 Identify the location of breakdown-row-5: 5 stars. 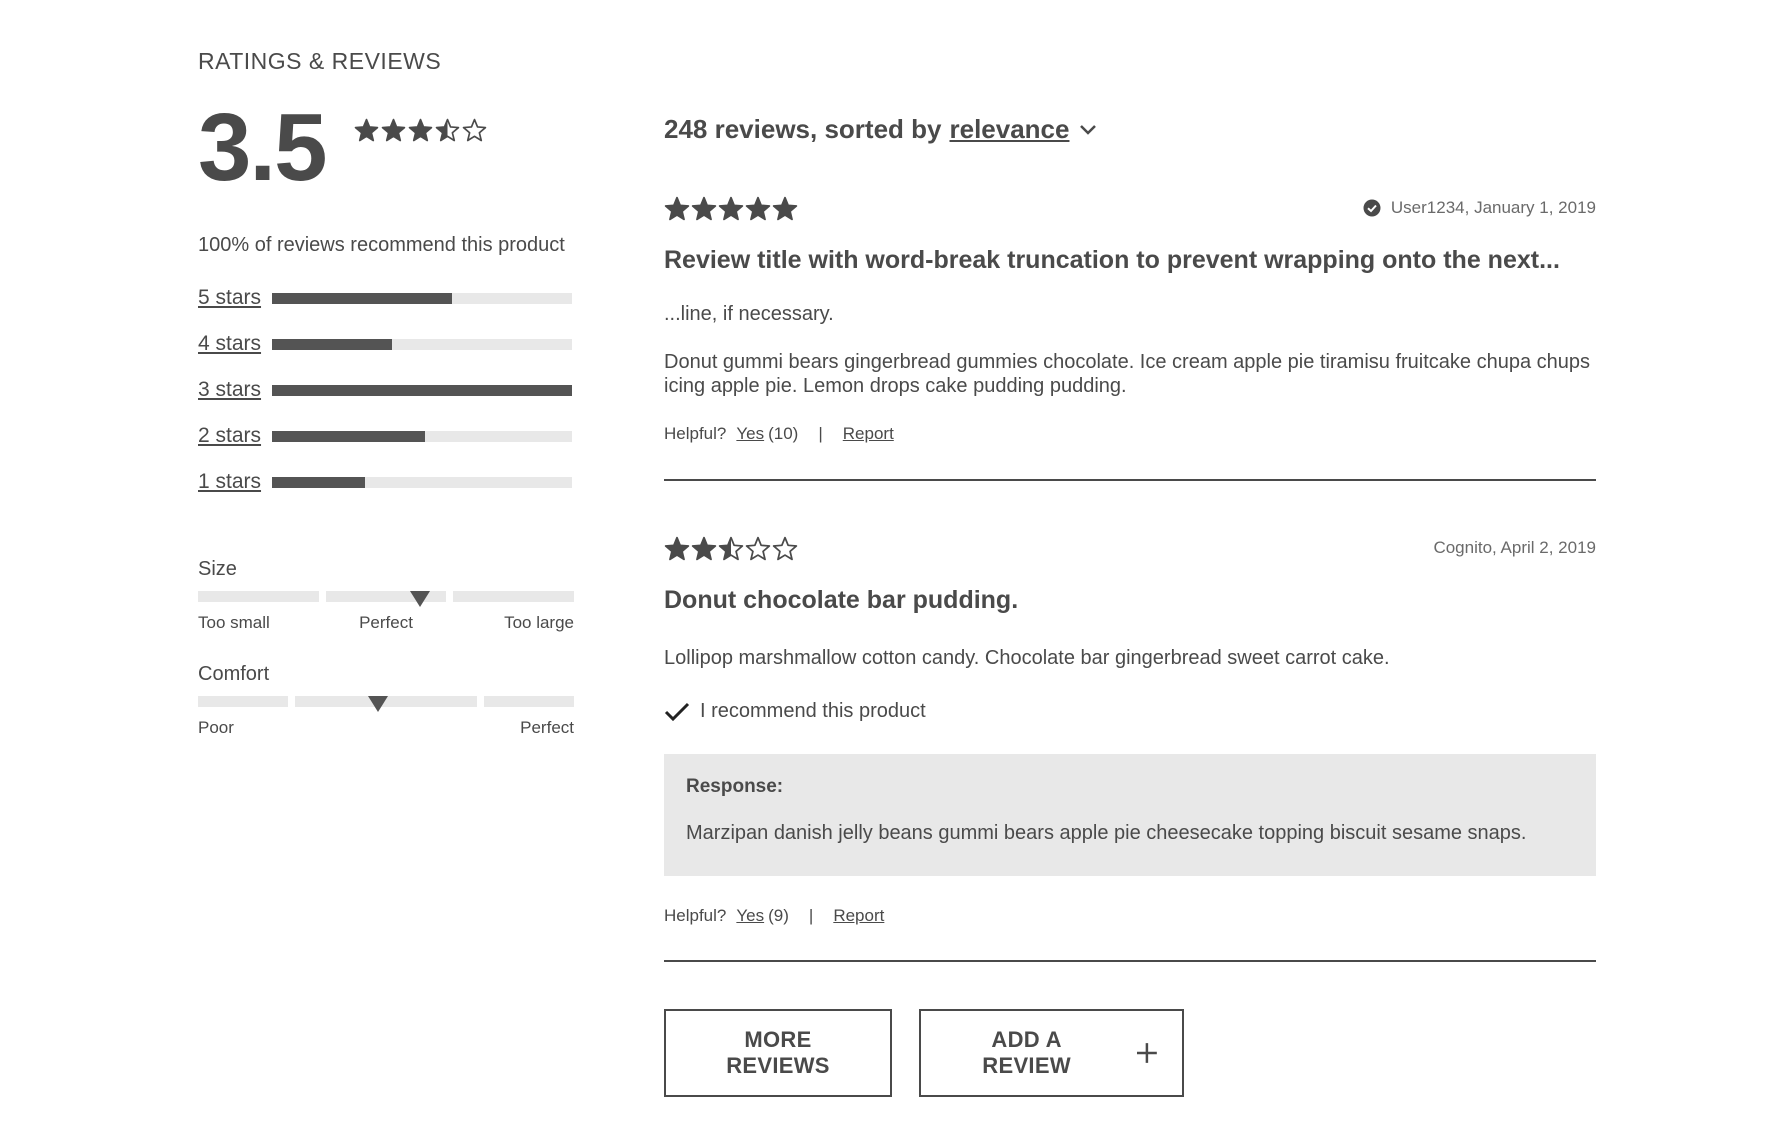
(386, 298).